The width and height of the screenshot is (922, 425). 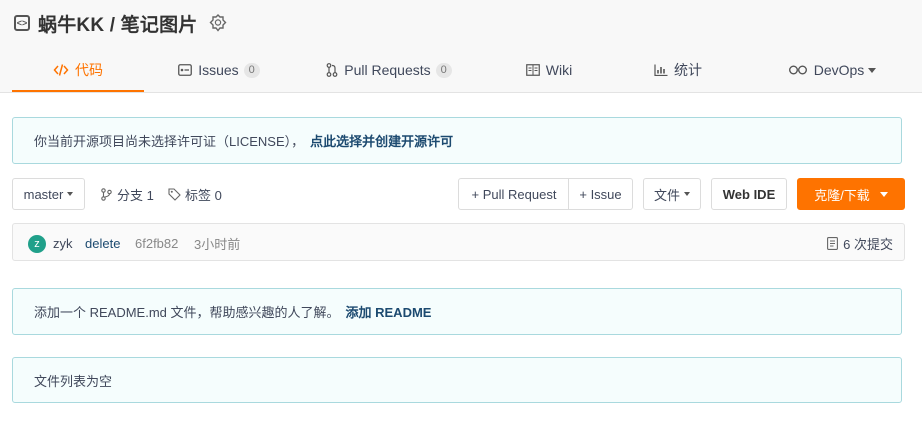 What do you see at coordinates (443, 70) in the screenshot?
I see `pull-requests-count-badge: 0` at bounding box center [443, 70].